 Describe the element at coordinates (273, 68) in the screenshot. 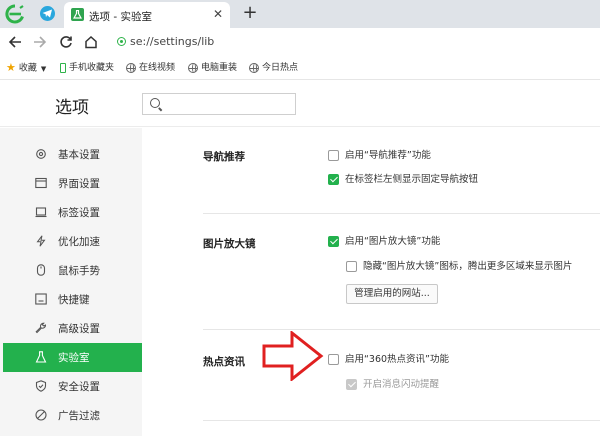

I see `bookmark-today-hot: 今日热点` at that location.